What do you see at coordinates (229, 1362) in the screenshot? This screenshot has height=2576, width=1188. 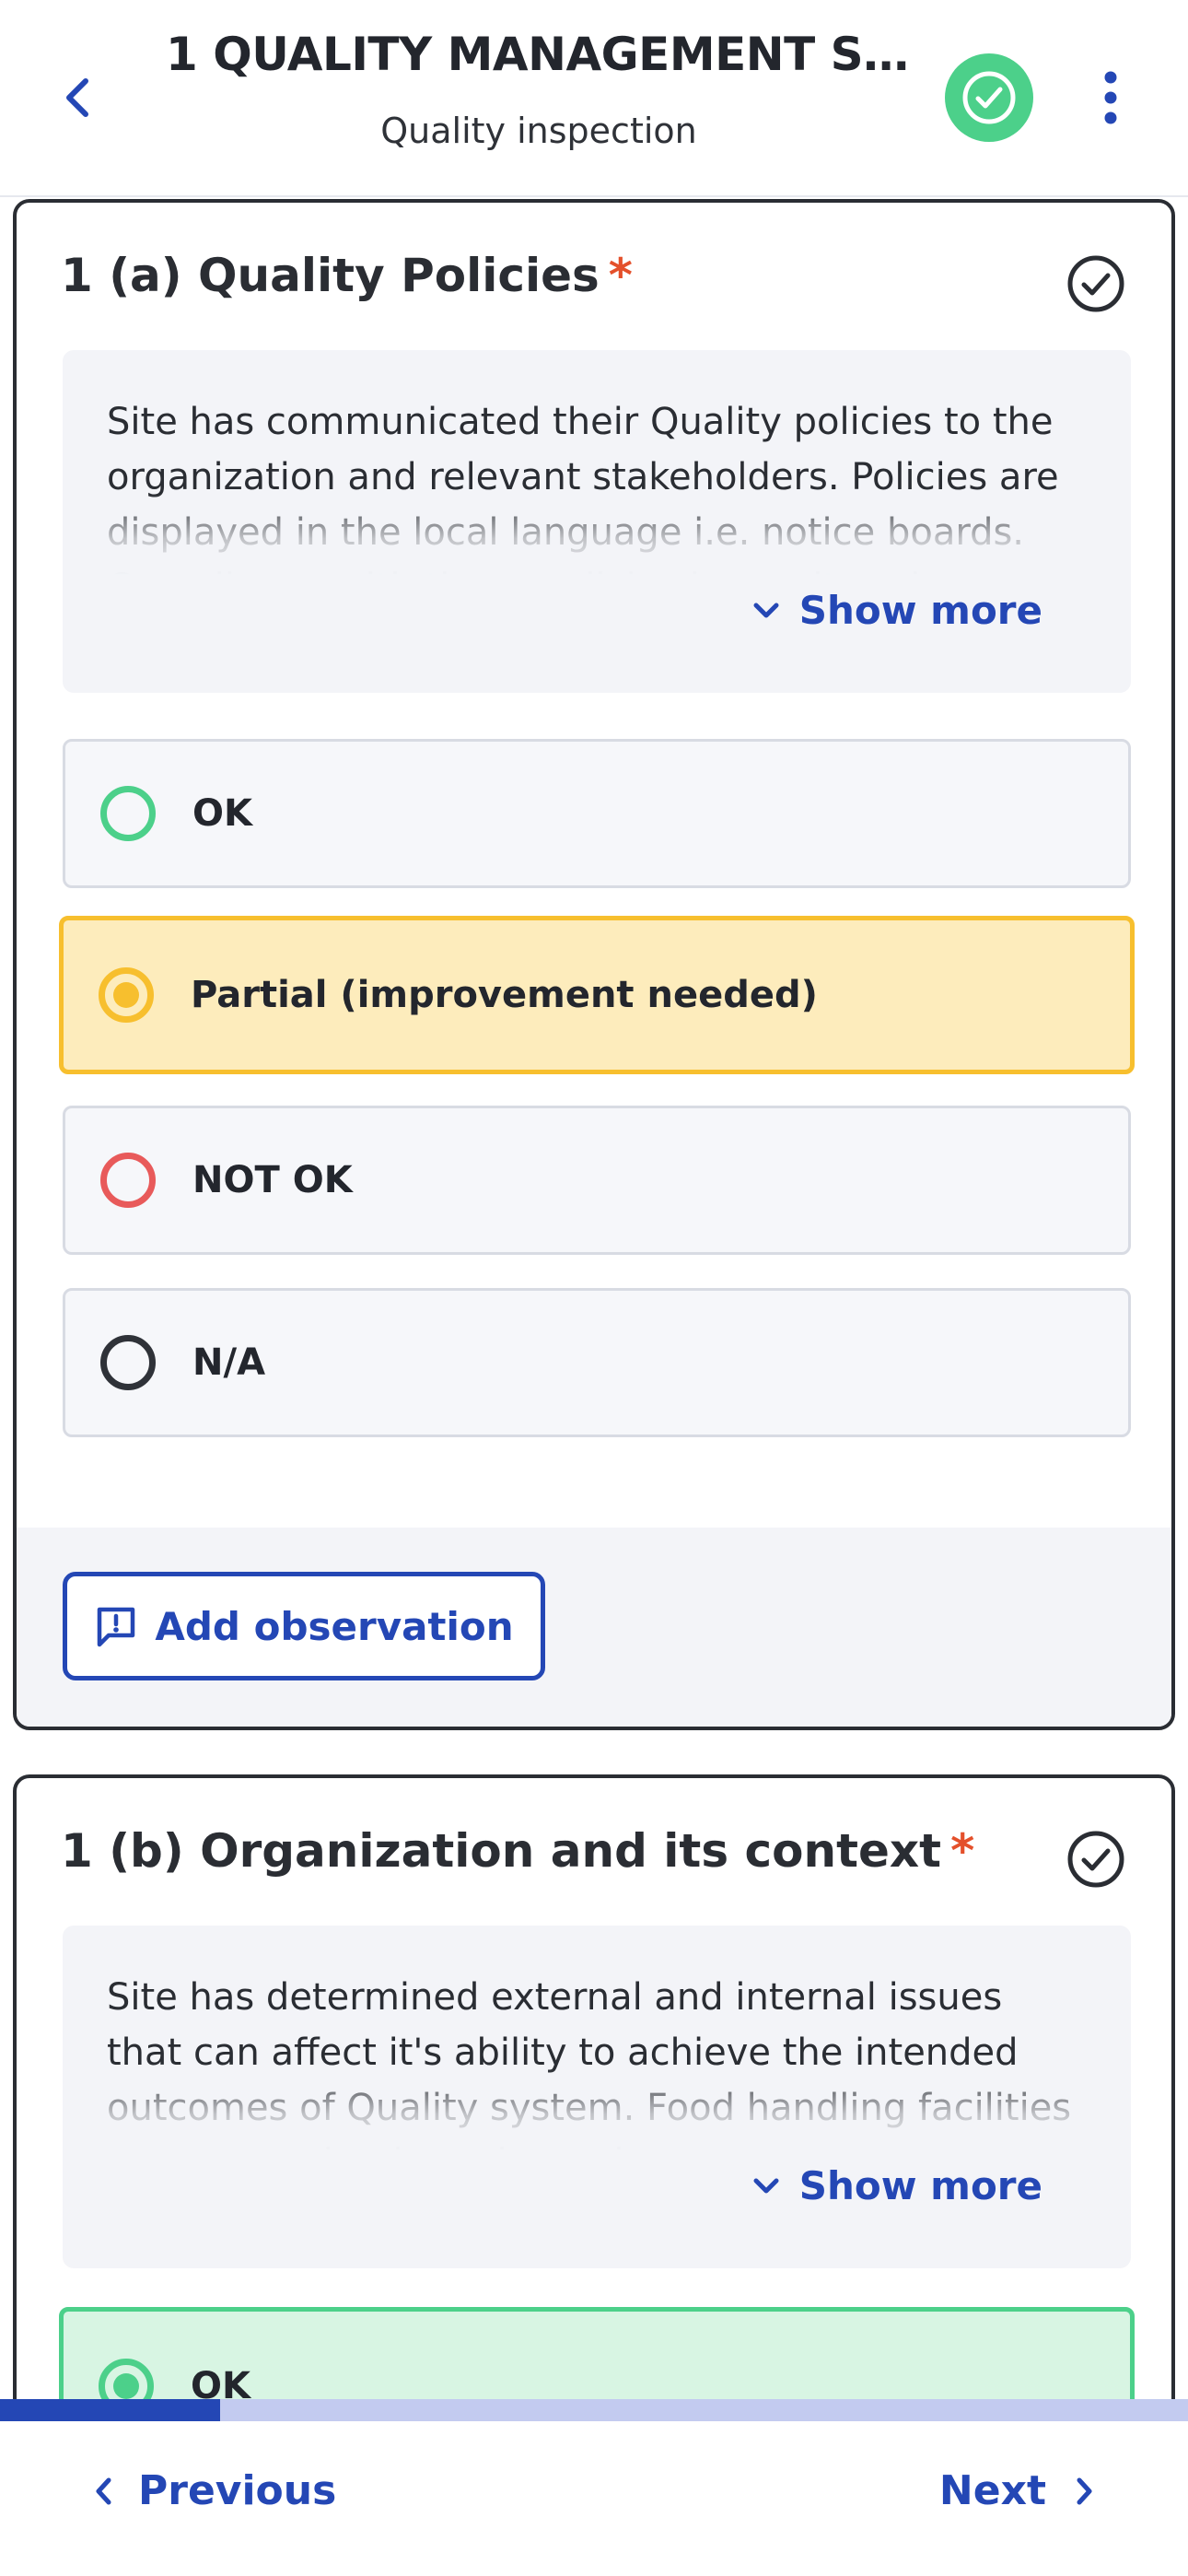 I see `option-label: N/A` at bounding box center [229, 1362].